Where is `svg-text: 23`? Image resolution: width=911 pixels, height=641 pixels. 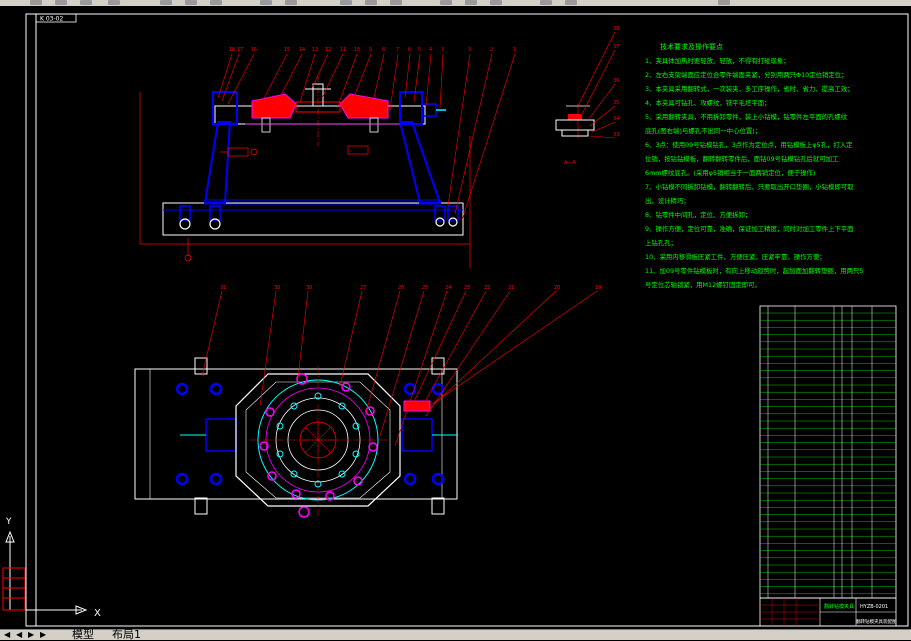
svg-text: 23 is located at coordinates (467, 288).